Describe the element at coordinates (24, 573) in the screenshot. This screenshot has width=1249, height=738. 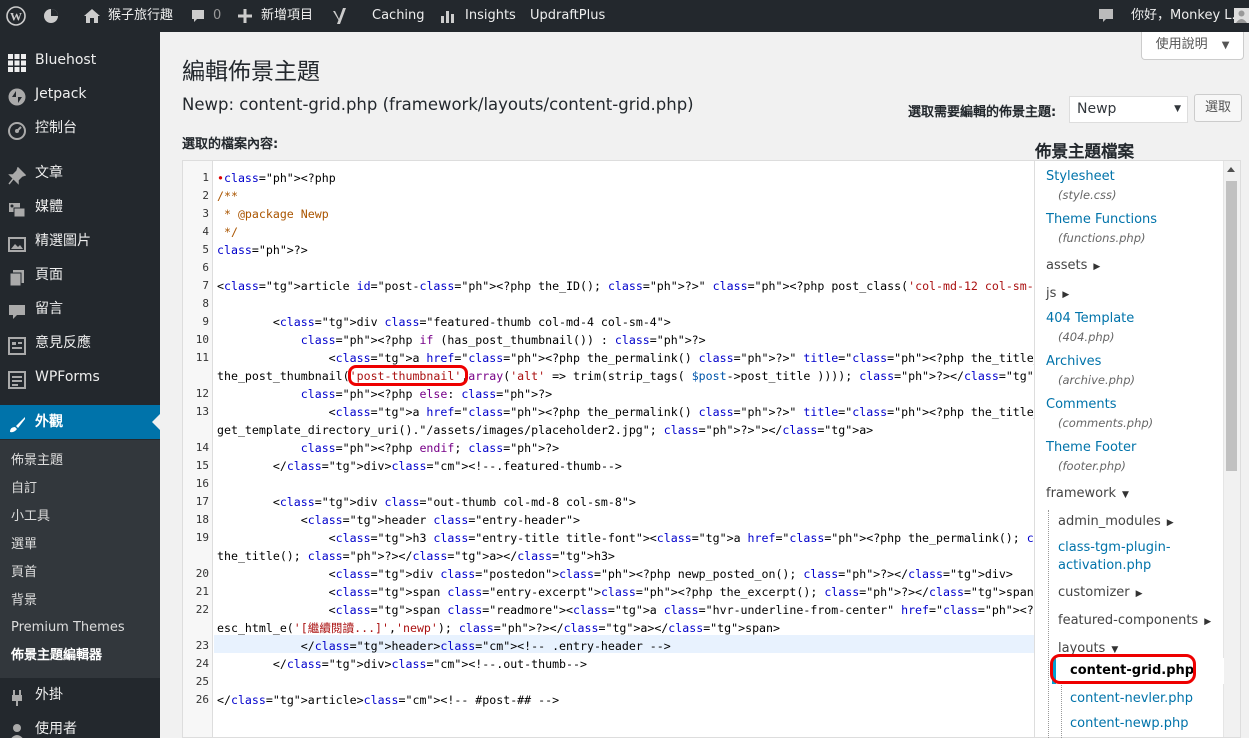
I see `submenu-header: 頁首` at that location.